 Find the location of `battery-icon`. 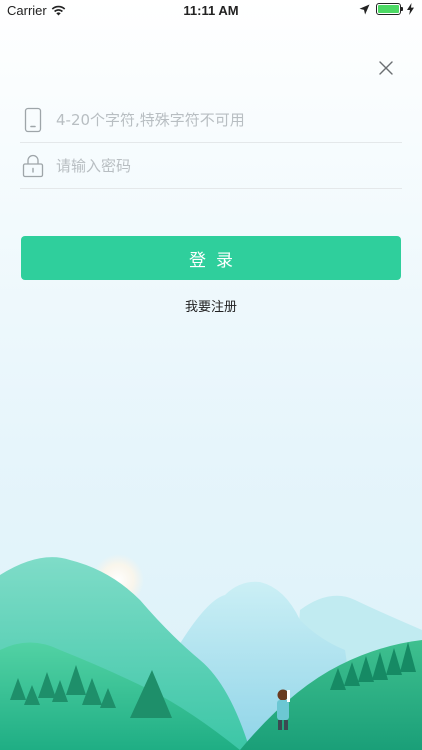

battery-icon is located at coordinates (389, 9).